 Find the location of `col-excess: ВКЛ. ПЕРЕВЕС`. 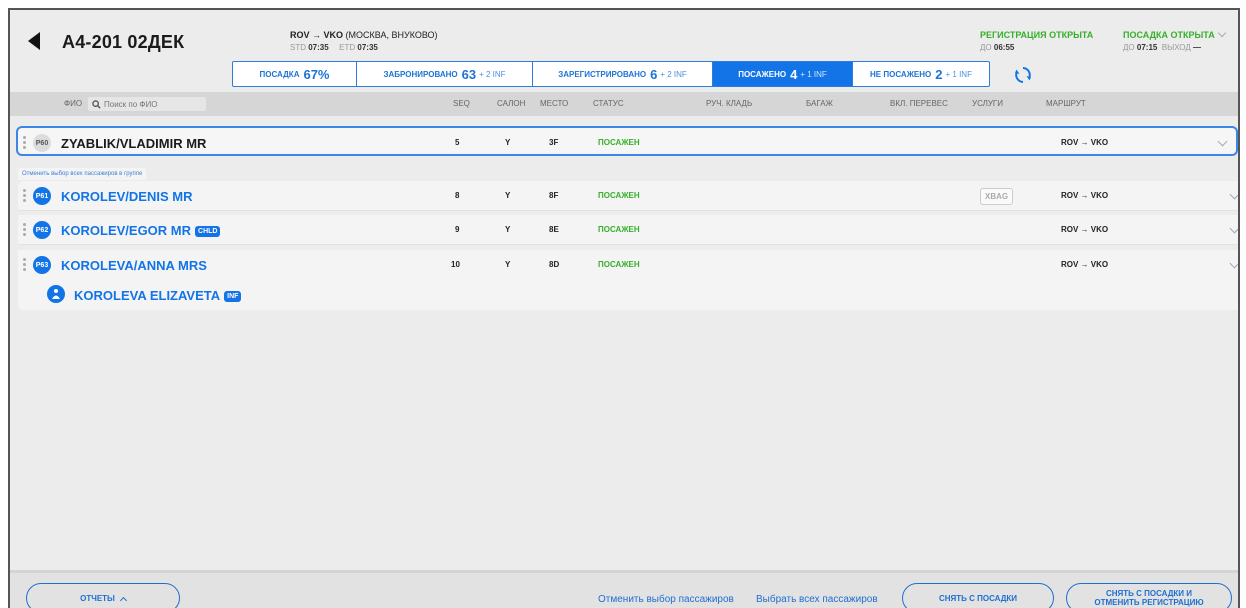

col-excess: ВКЛ. ПЕРЕВЕС is located at coordinates (919, 103).